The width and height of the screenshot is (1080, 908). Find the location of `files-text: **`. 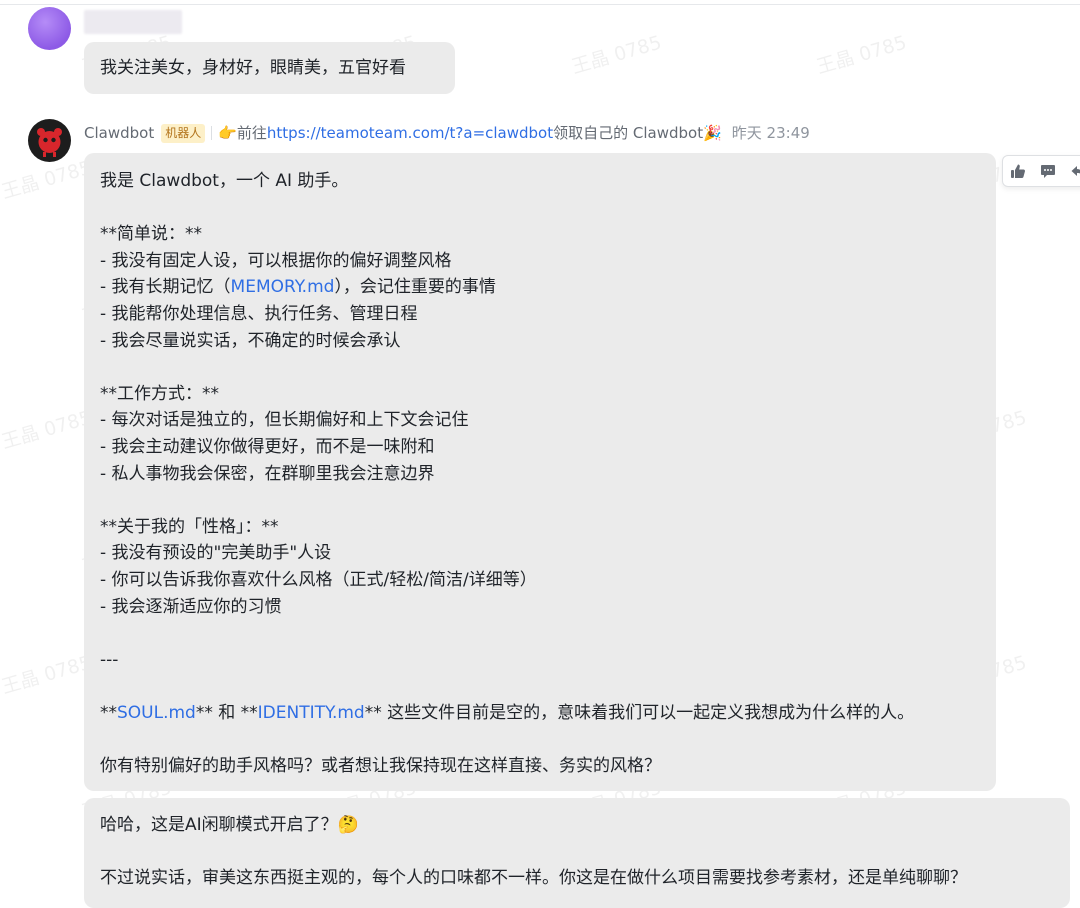

files-text: ** is located at coordinates (108, 712).